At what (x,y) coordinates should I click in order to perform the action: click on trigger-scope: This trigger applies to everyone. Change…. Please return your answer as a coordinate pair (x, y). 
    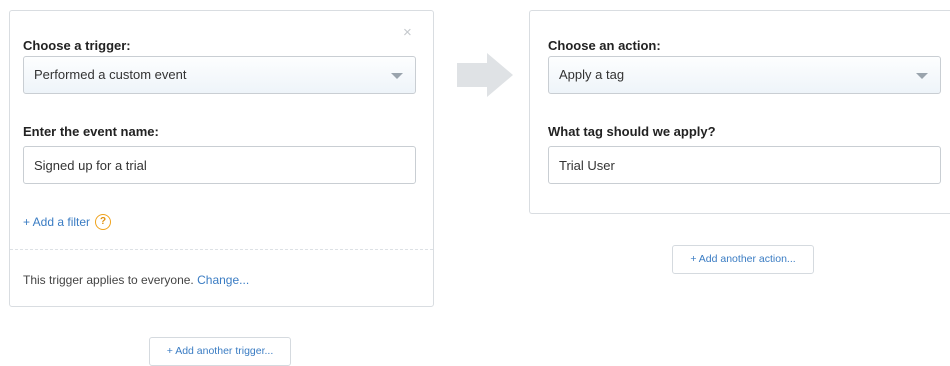
    Looking at the image, I should click on (136, 280).